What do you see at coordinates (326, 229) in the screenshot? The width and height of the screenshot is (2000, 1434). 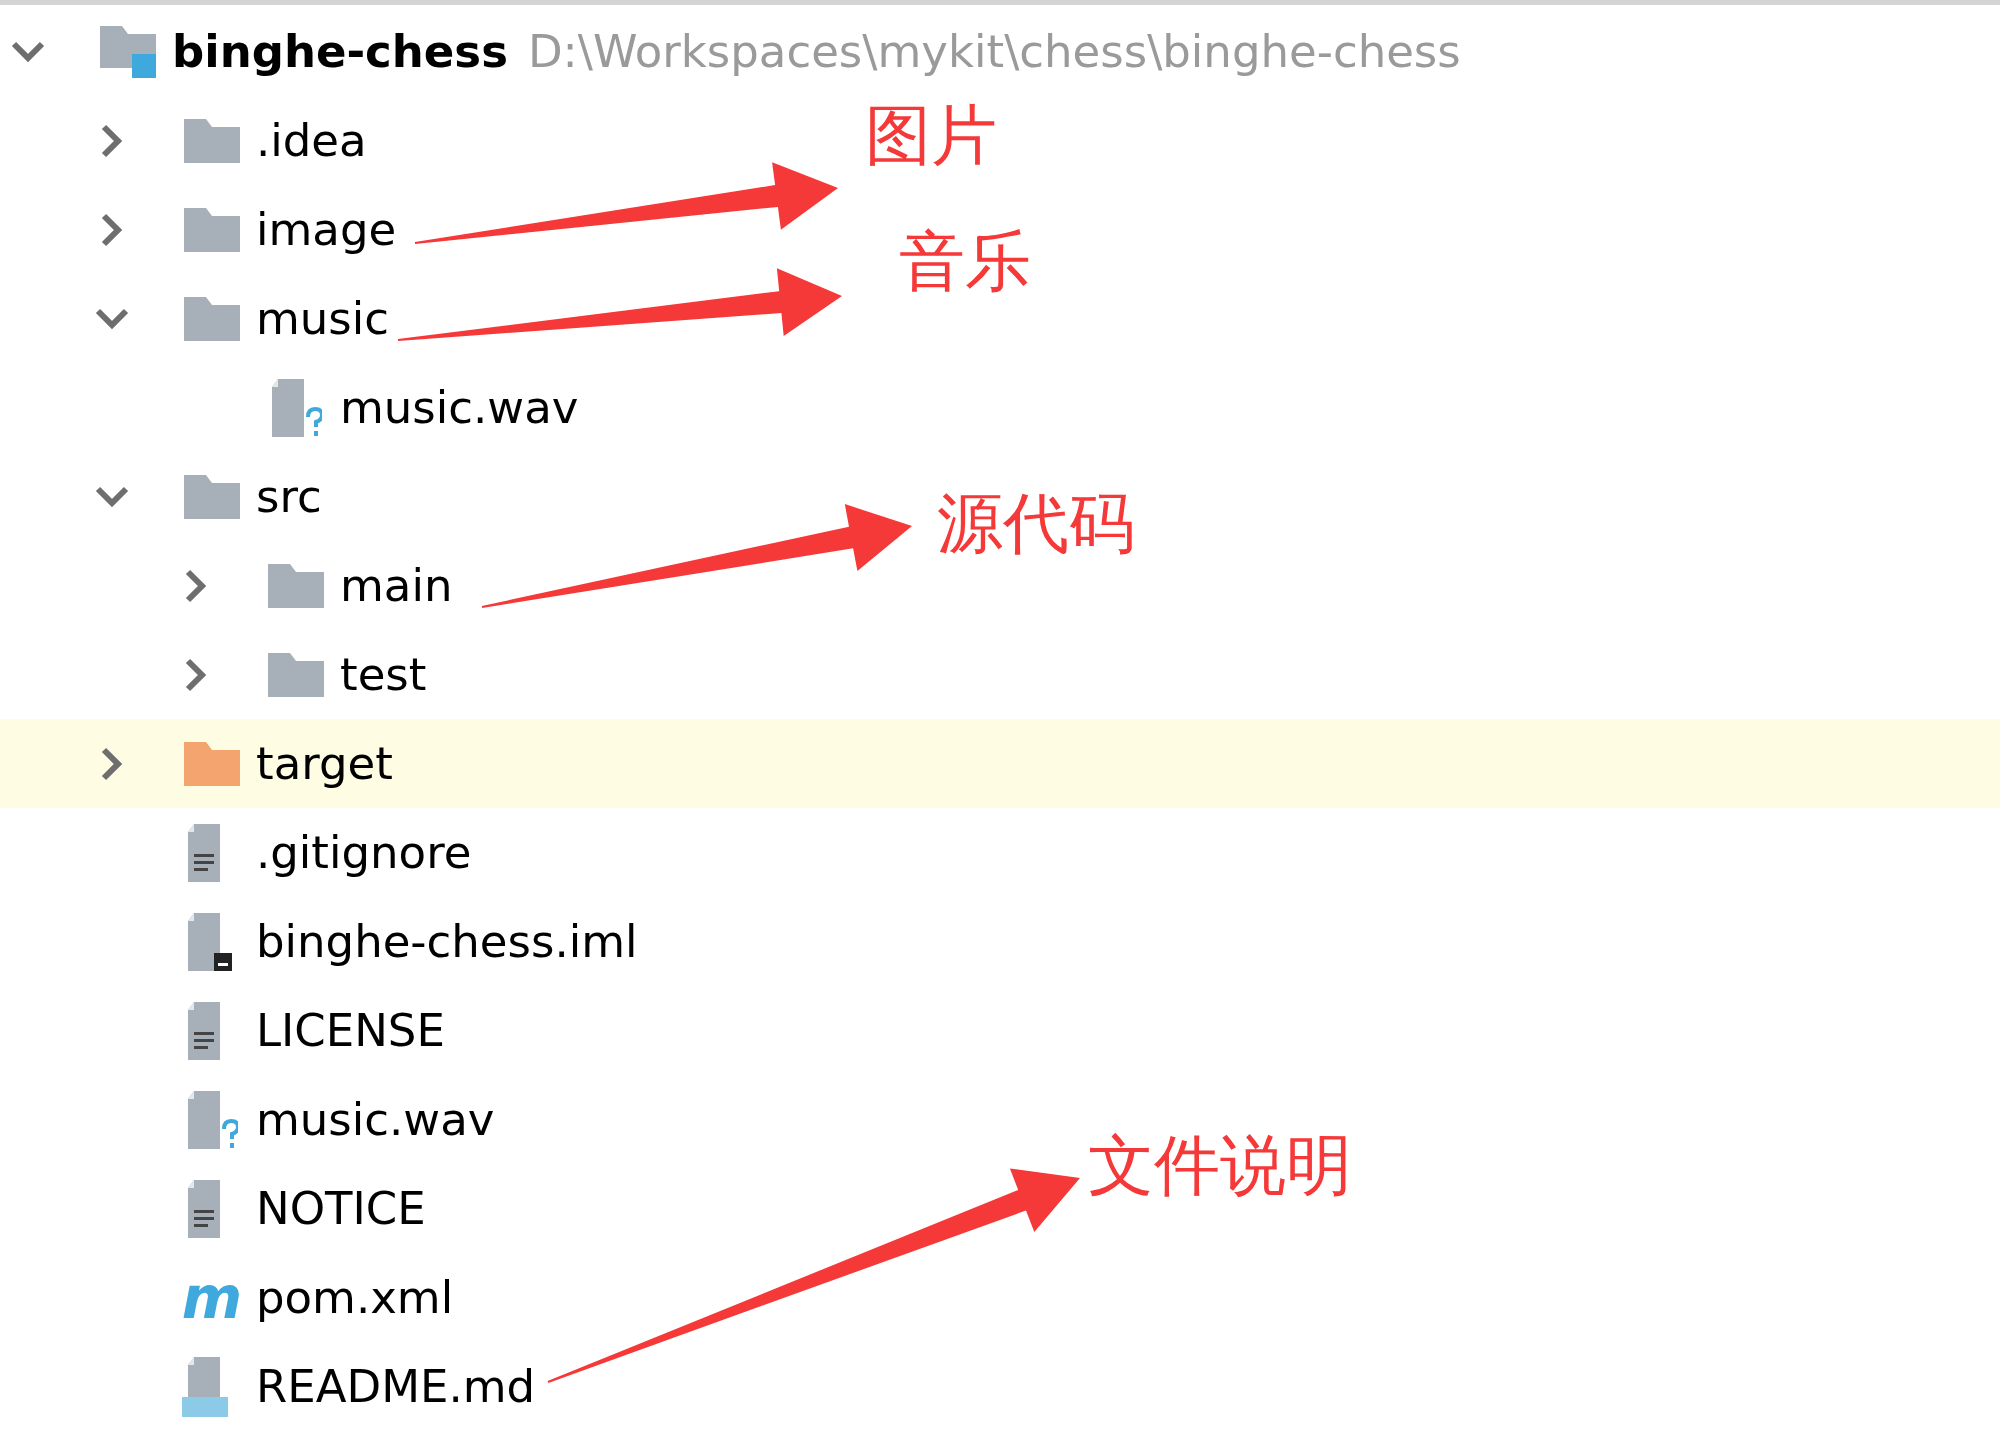 I see `file-name: image` at bounding box center [326, 229].